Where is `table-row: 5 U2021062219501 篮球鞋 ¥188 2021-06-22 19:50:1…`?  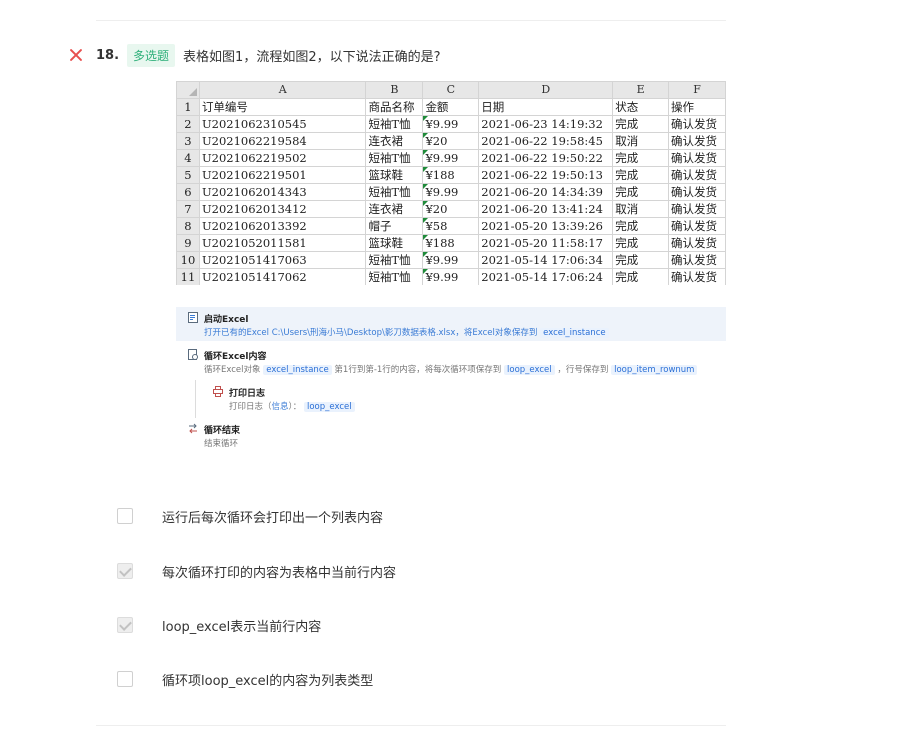
table-row: 5 U2021062219501 篮球鞋 ¥188 2021-06-22 19:50:1… is located at coordinates (451, 175).